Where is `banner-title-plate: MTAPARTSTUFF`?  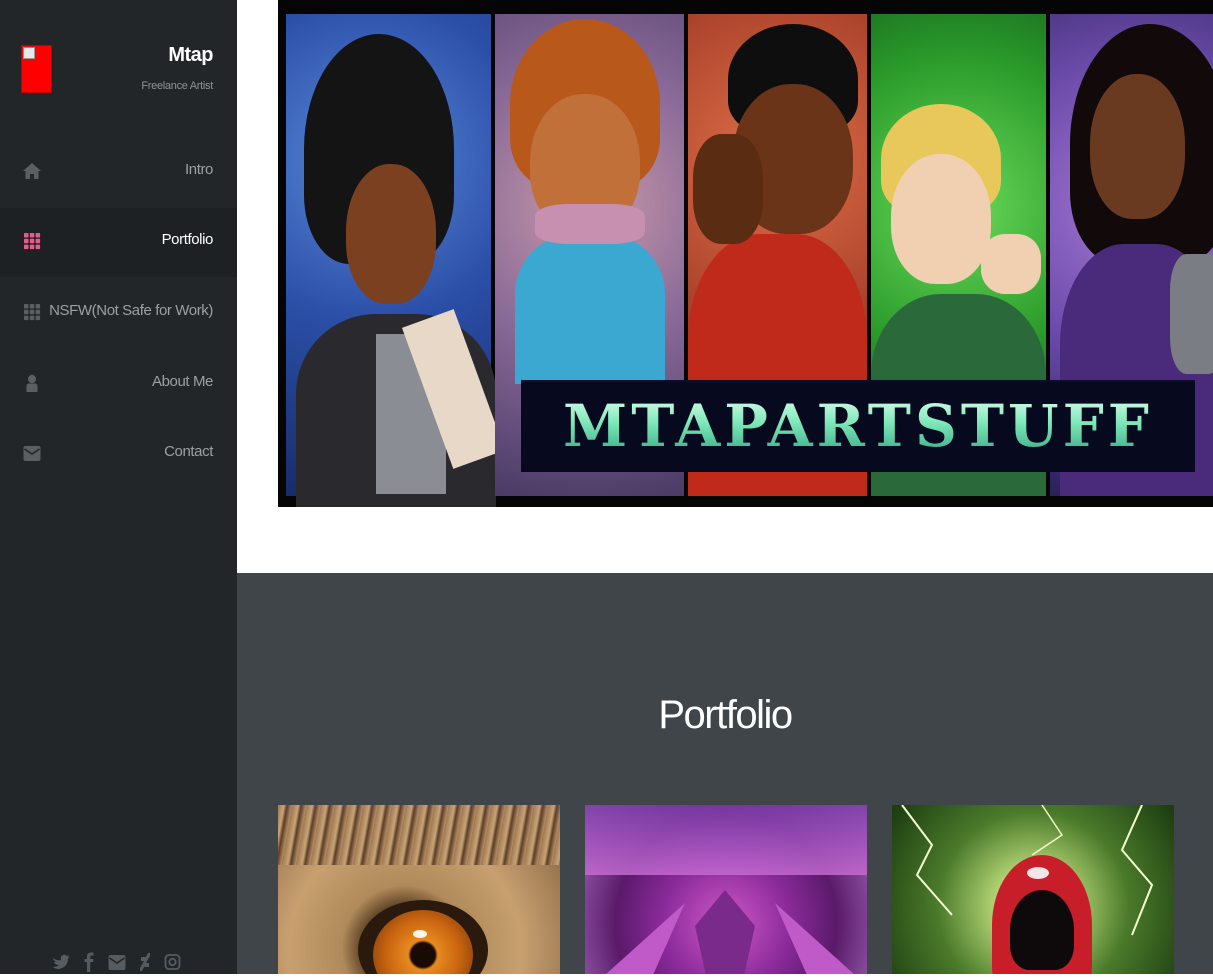 banner-title-plate: MTAPARTSTUFF is located at coordinates (858, 426).